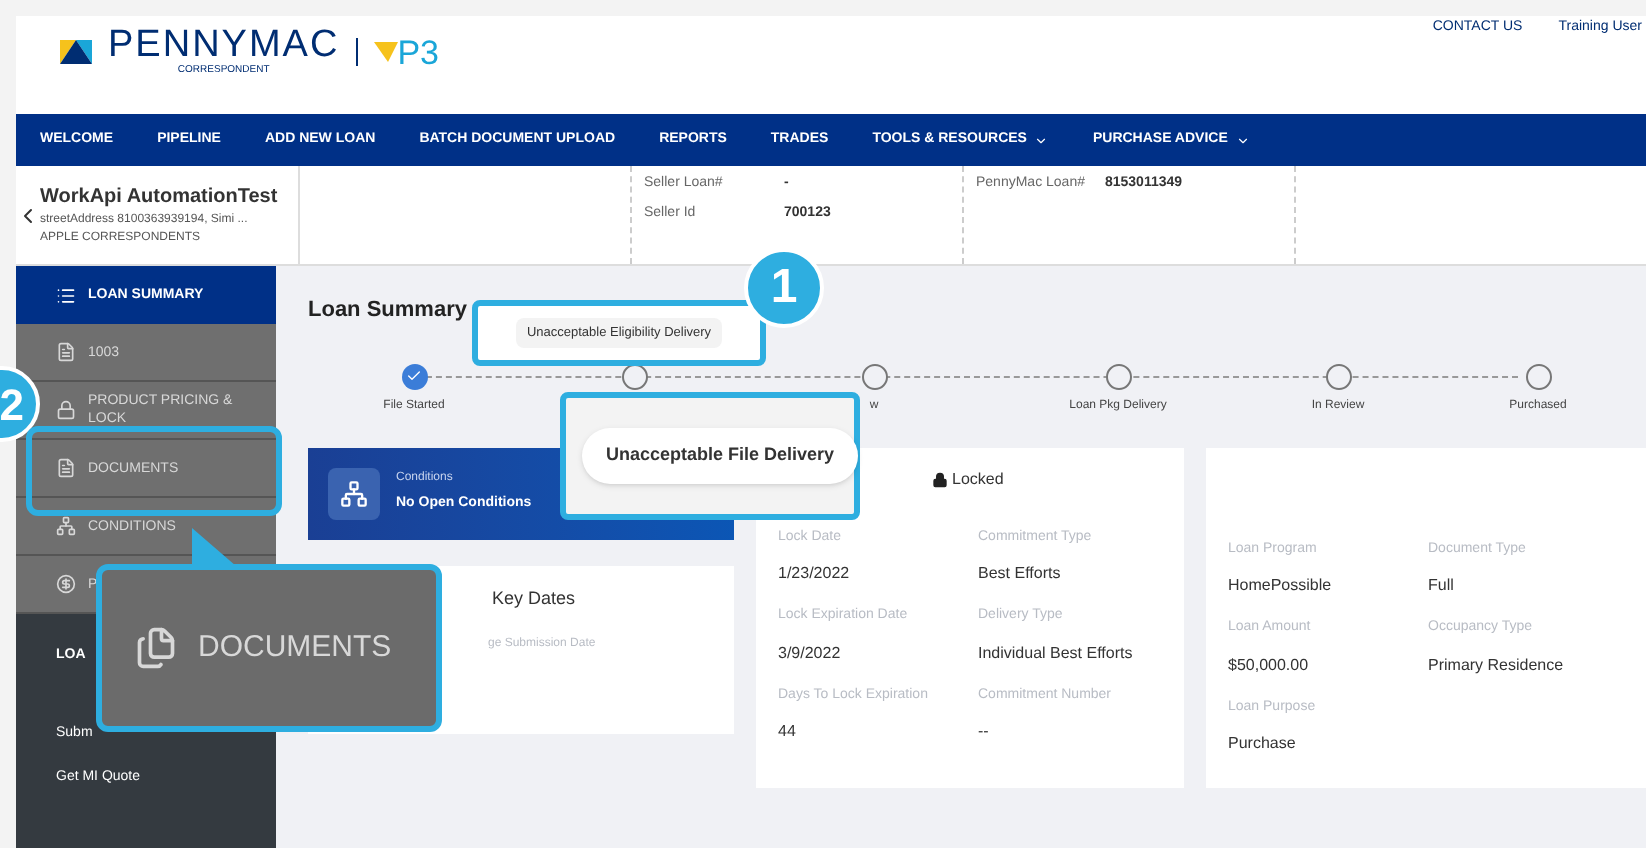  What do you see at coordinates (788, 732) in the screenshot?
I see `field-value: 44` at bounding box center [788, 732].